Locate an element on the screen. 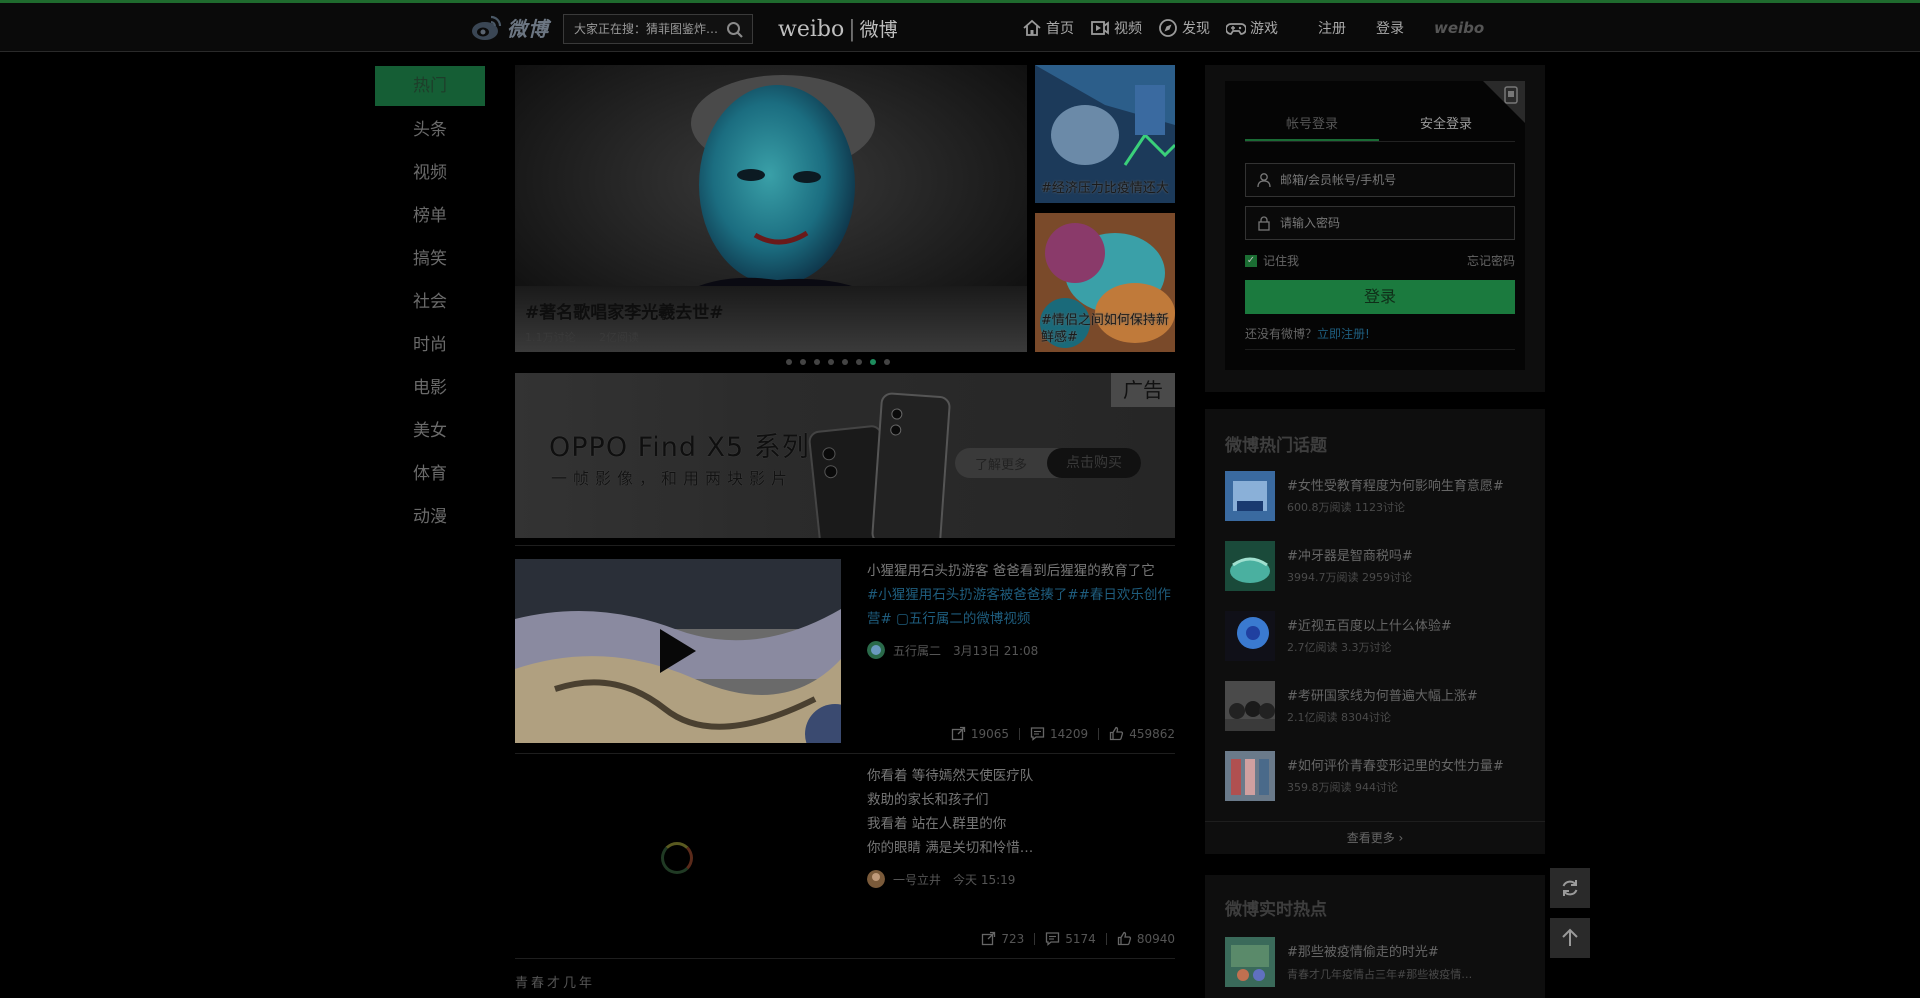 This screenshot has height=998, width=1920. feed-user-1: 五行属二 3月13日 21:08 is located at coordinates (952, 650).